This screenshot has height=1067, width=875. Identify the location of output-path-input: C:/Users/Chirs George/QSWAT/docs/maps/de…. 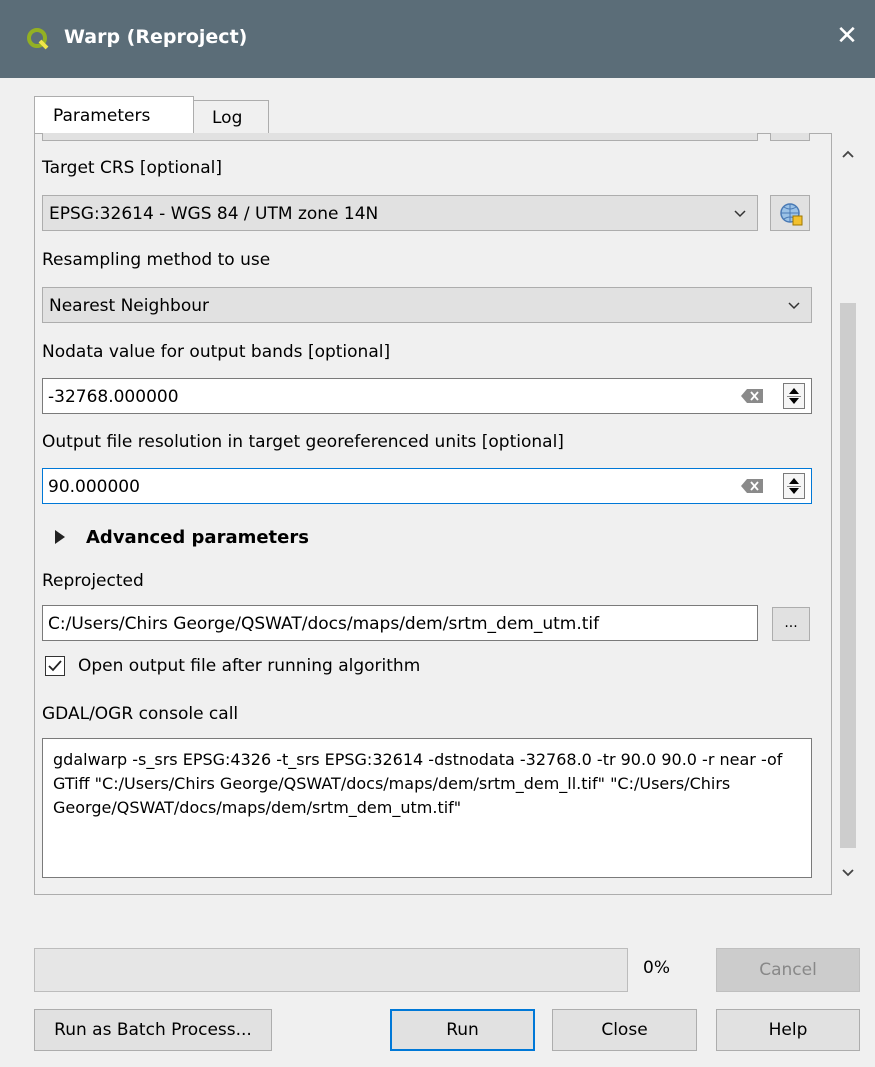
(400, 623).